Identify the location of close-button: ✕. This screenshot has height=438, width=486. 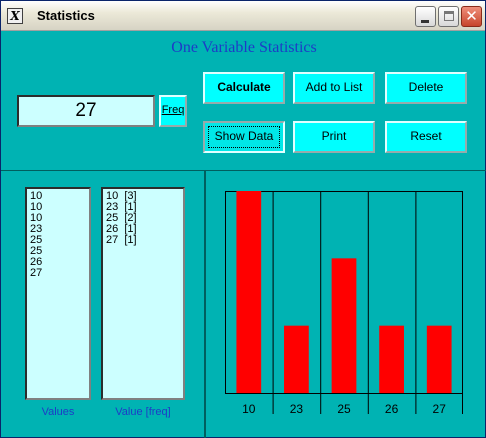
(471, 16).